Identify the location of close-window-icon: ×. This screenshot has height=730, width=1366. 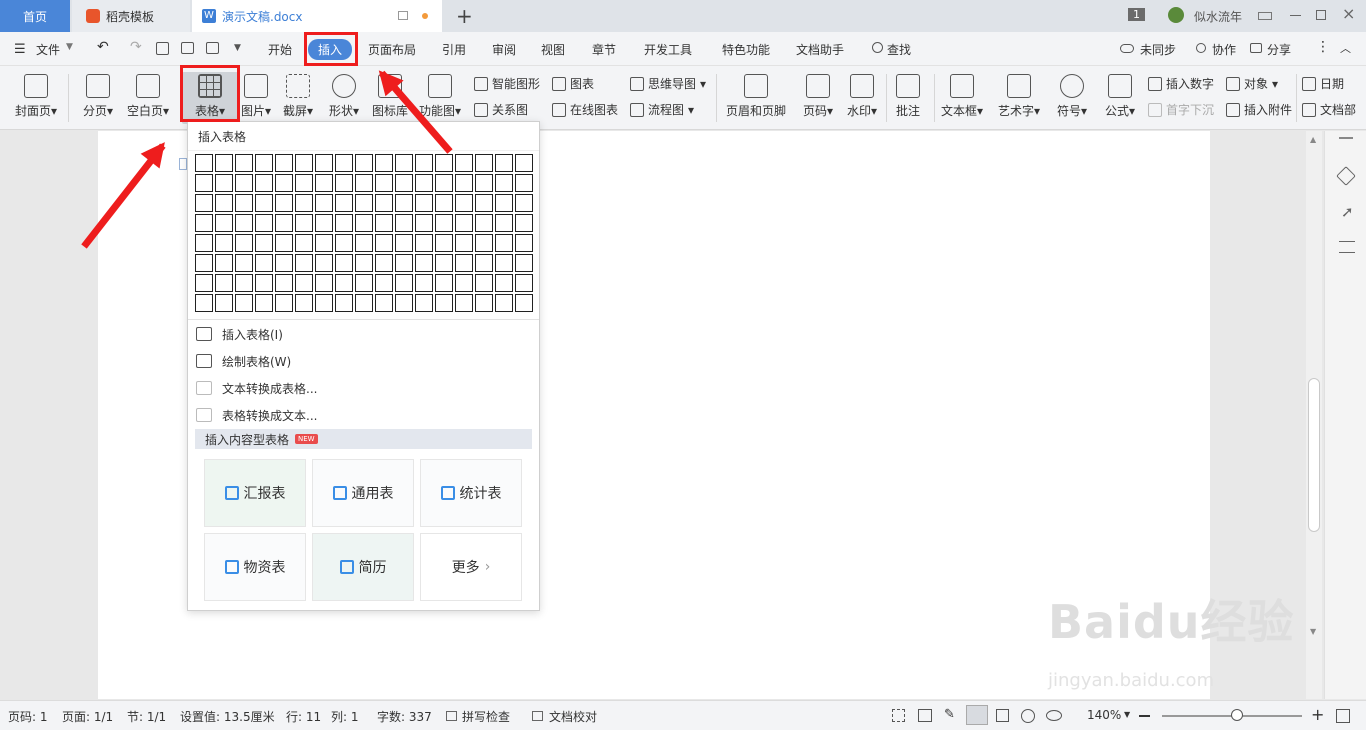
(1348, 13).